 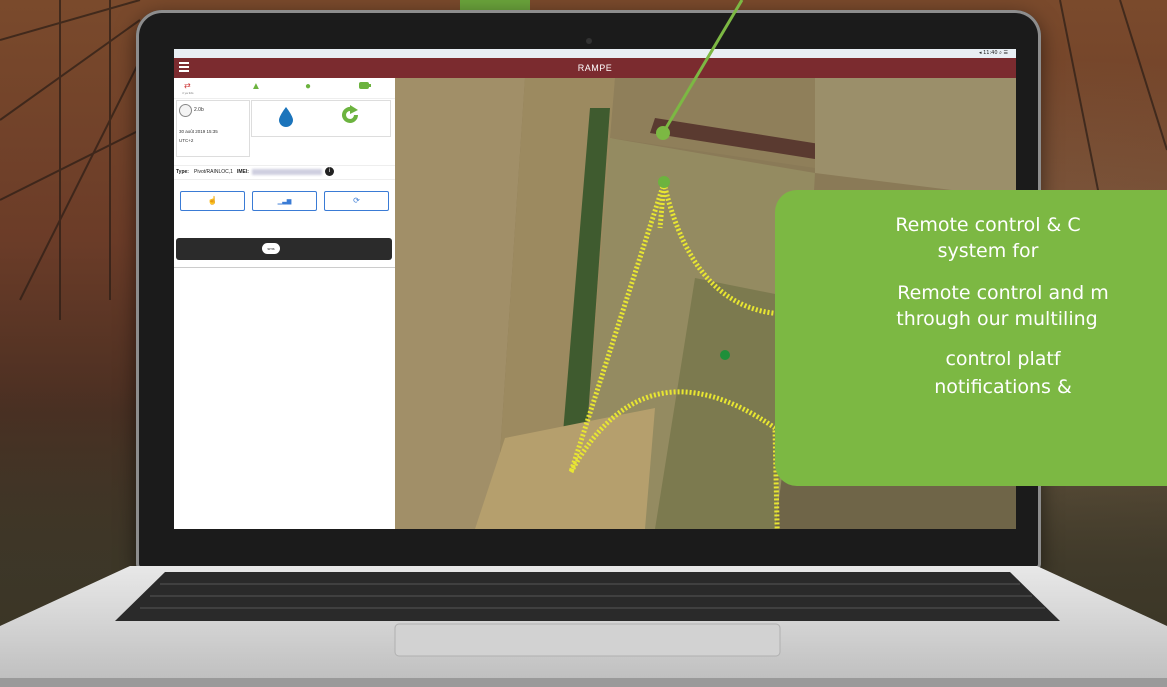 I want to click on pivot-head-marker, so click(x=664, y=182).